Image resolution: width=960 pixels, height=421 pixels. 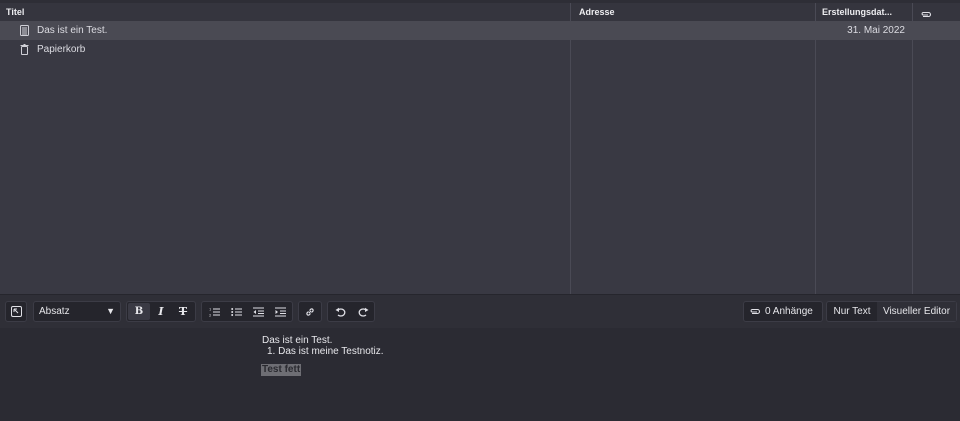 I want to click on attachments-label: 0 Anhänge, so click(x=789, y=311).